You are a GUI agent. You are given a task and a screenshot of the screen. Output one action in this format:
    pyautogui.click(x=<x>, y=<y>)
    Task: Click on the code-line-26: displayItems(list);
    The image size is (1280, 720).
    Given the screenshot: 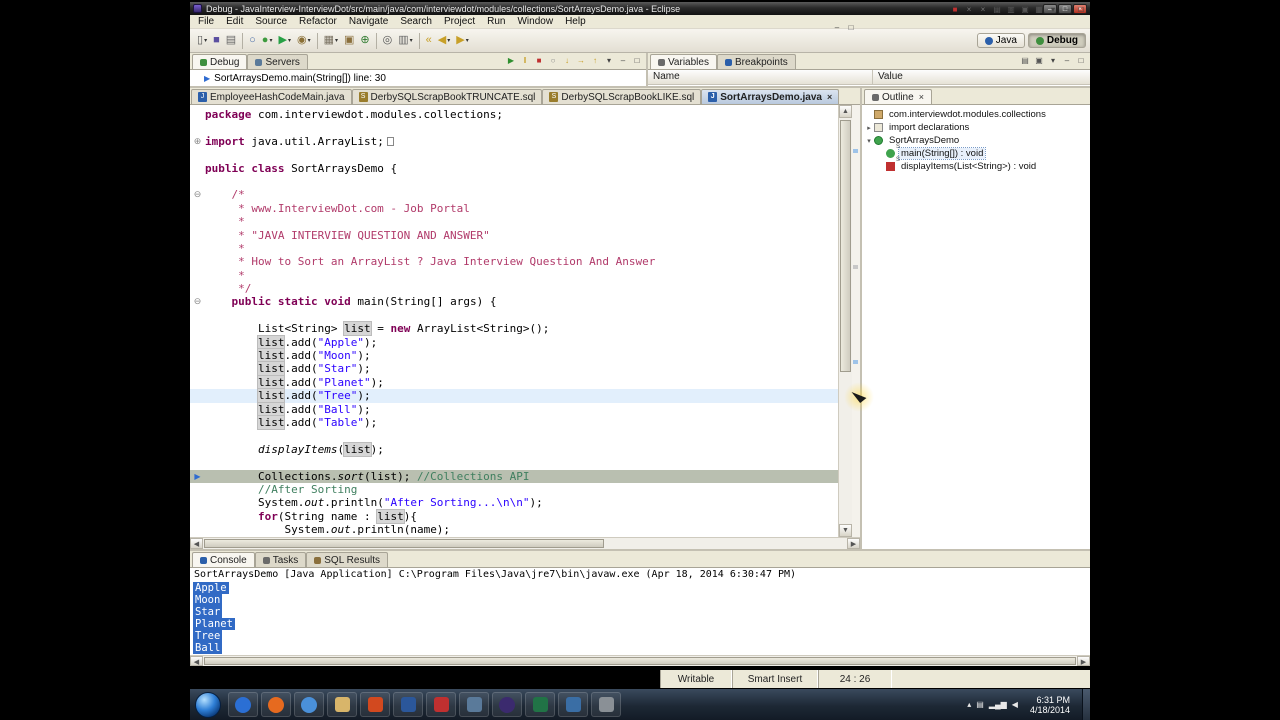 What is the action you would take?
    pyautogui.click(x=514, y=449)
    